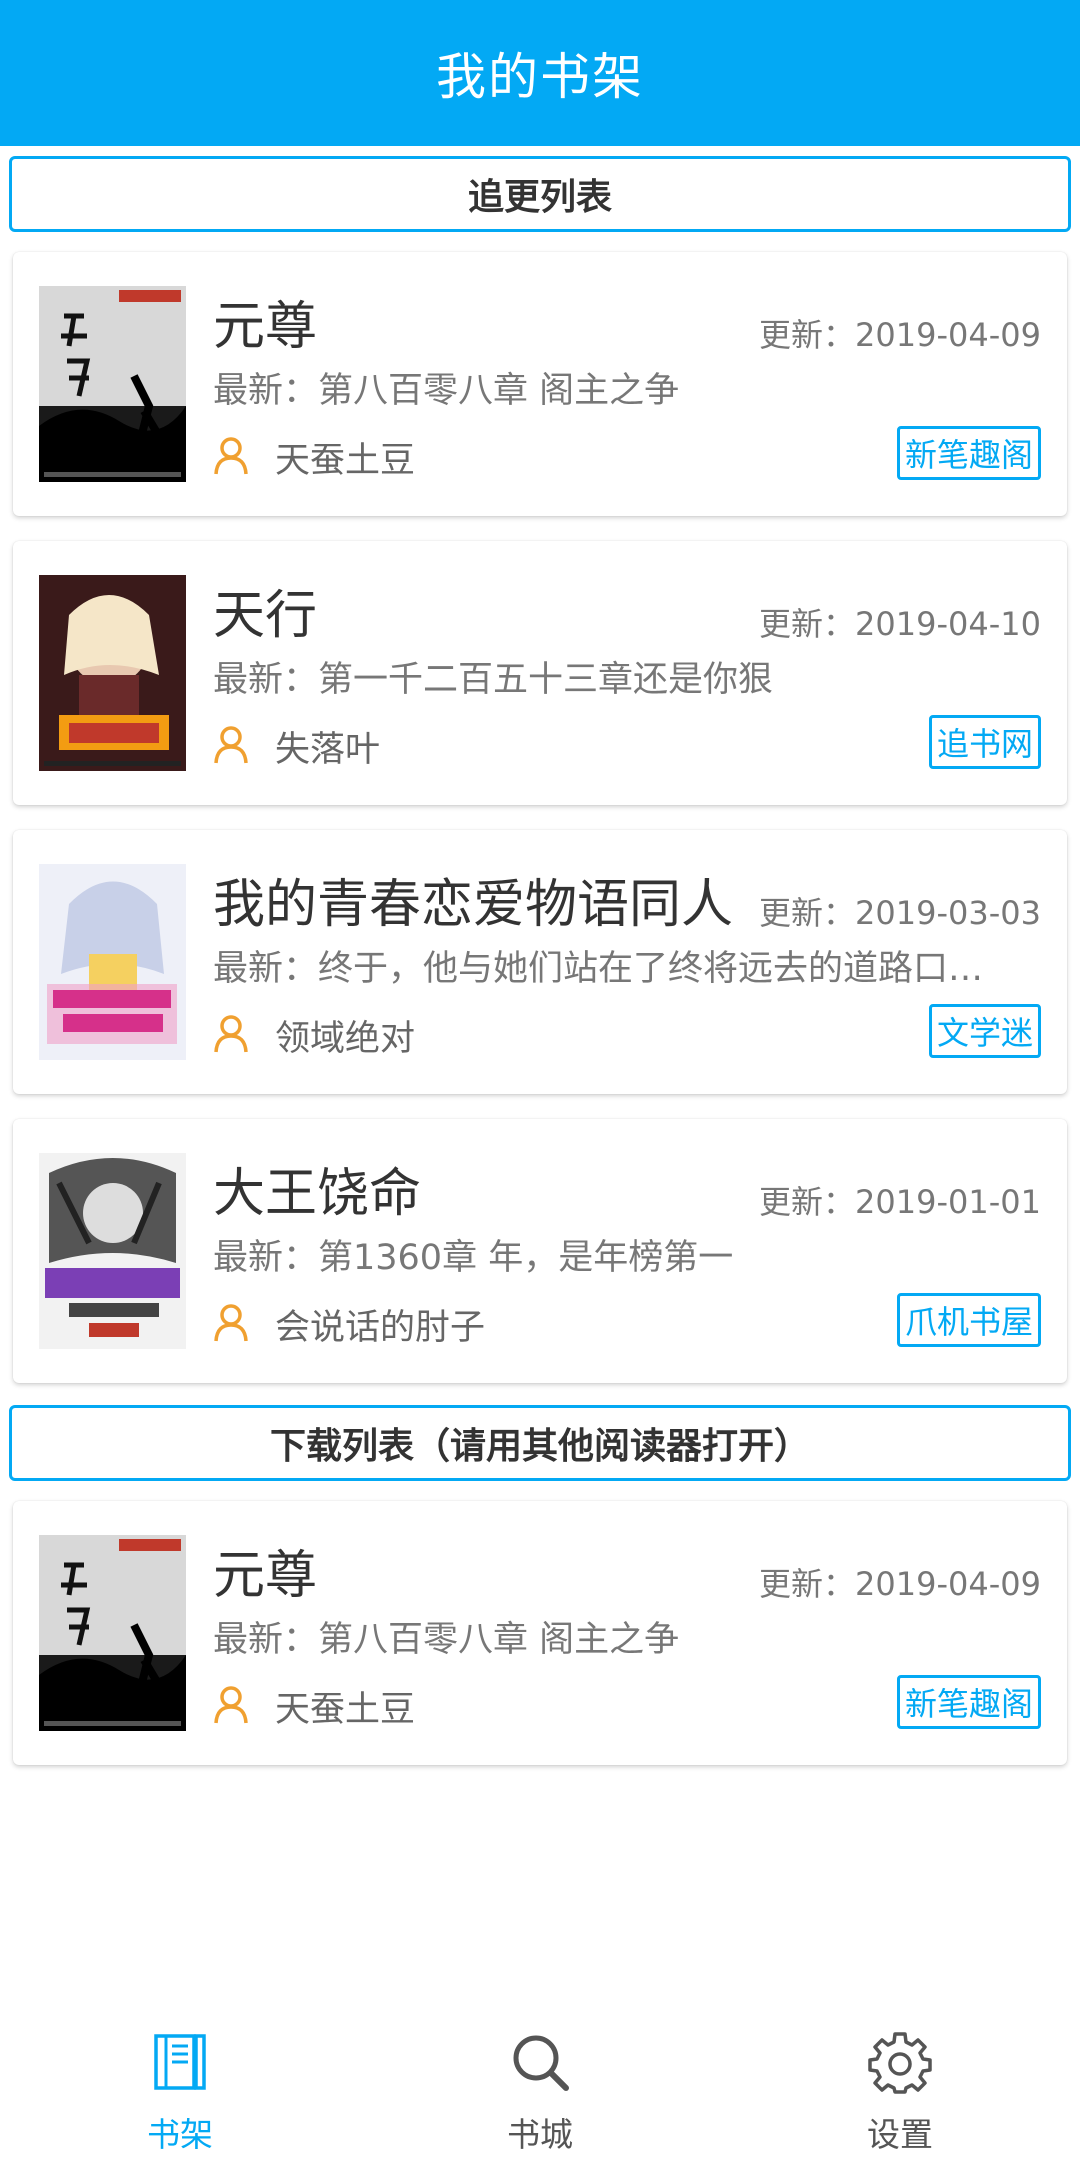 Image resolution: width=1080 pixels, height=2160 pixels. I want to click on source-badge: 文学迷, so click(984, 1031).